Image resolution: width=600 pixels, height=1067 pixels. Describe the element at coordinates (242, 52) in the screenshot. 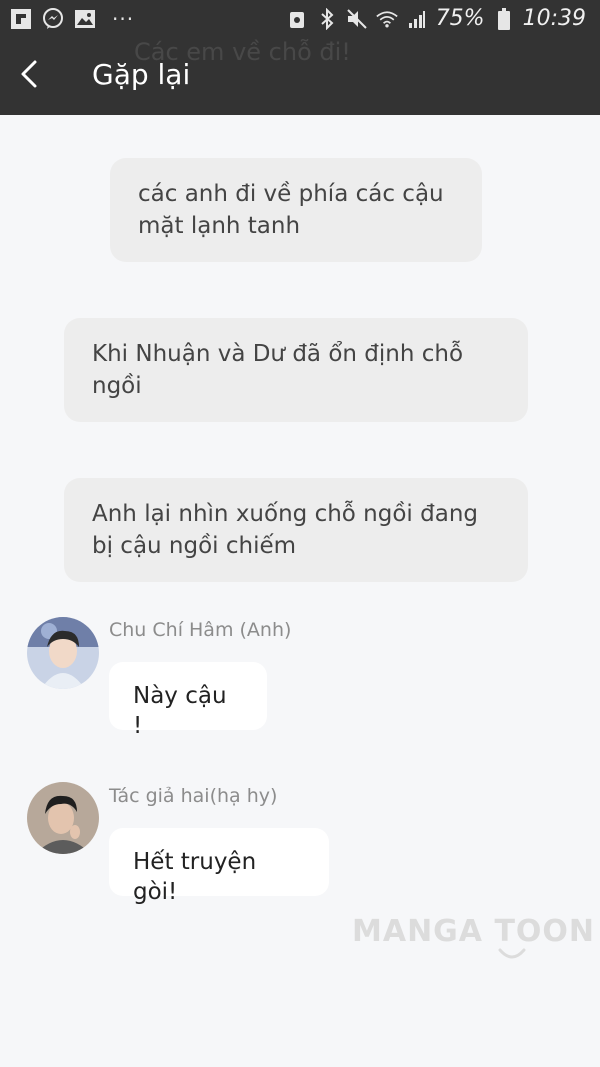

I see `ghost-overlay-text: Các em về chỗ đi!` at that location.